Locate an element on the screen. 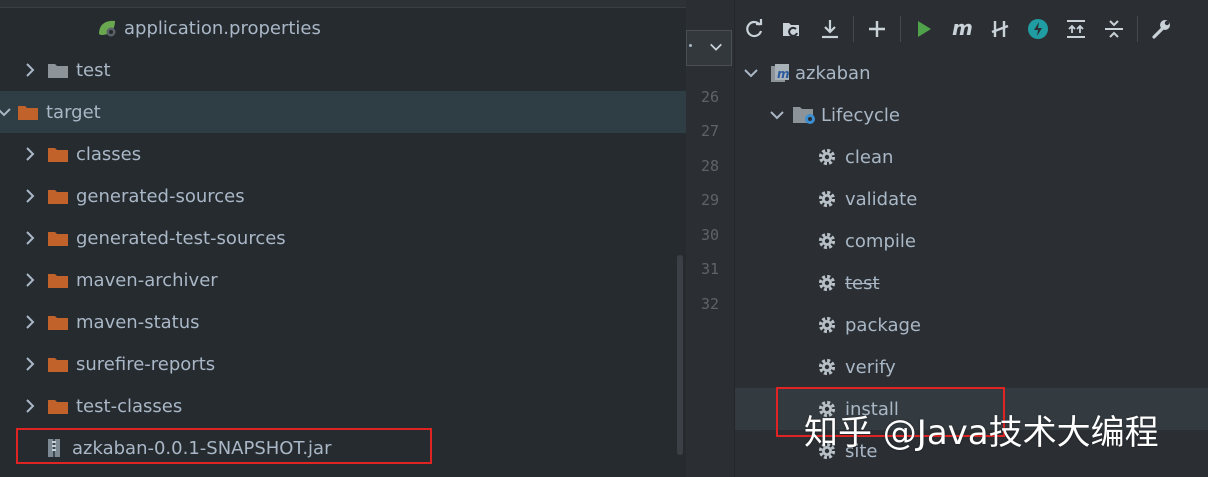 Image resolution: width=1208 pixels, height=477 pixels. tree-item-label: generated-test-sources is located at coordinates (181, 238).